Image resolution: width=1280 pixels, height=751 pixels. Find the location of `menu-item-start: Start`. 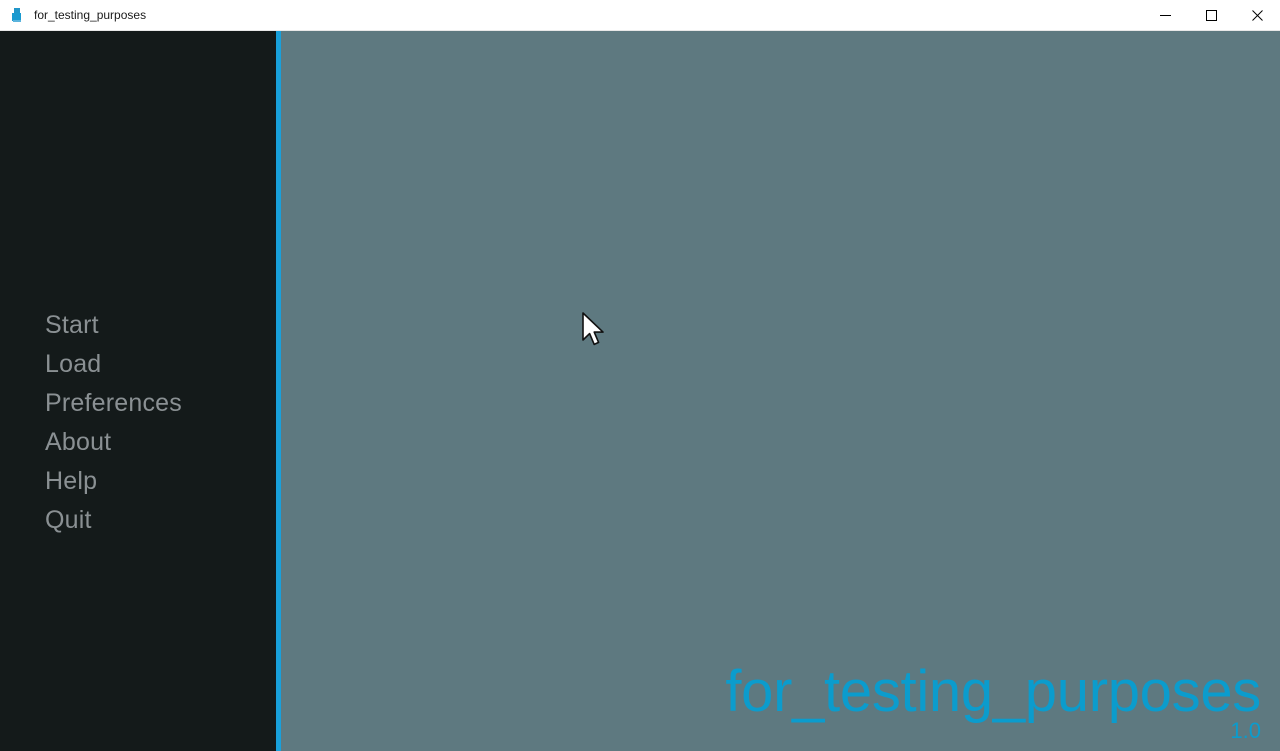

menu-item-start: Start is located at coordinates (72, 325).